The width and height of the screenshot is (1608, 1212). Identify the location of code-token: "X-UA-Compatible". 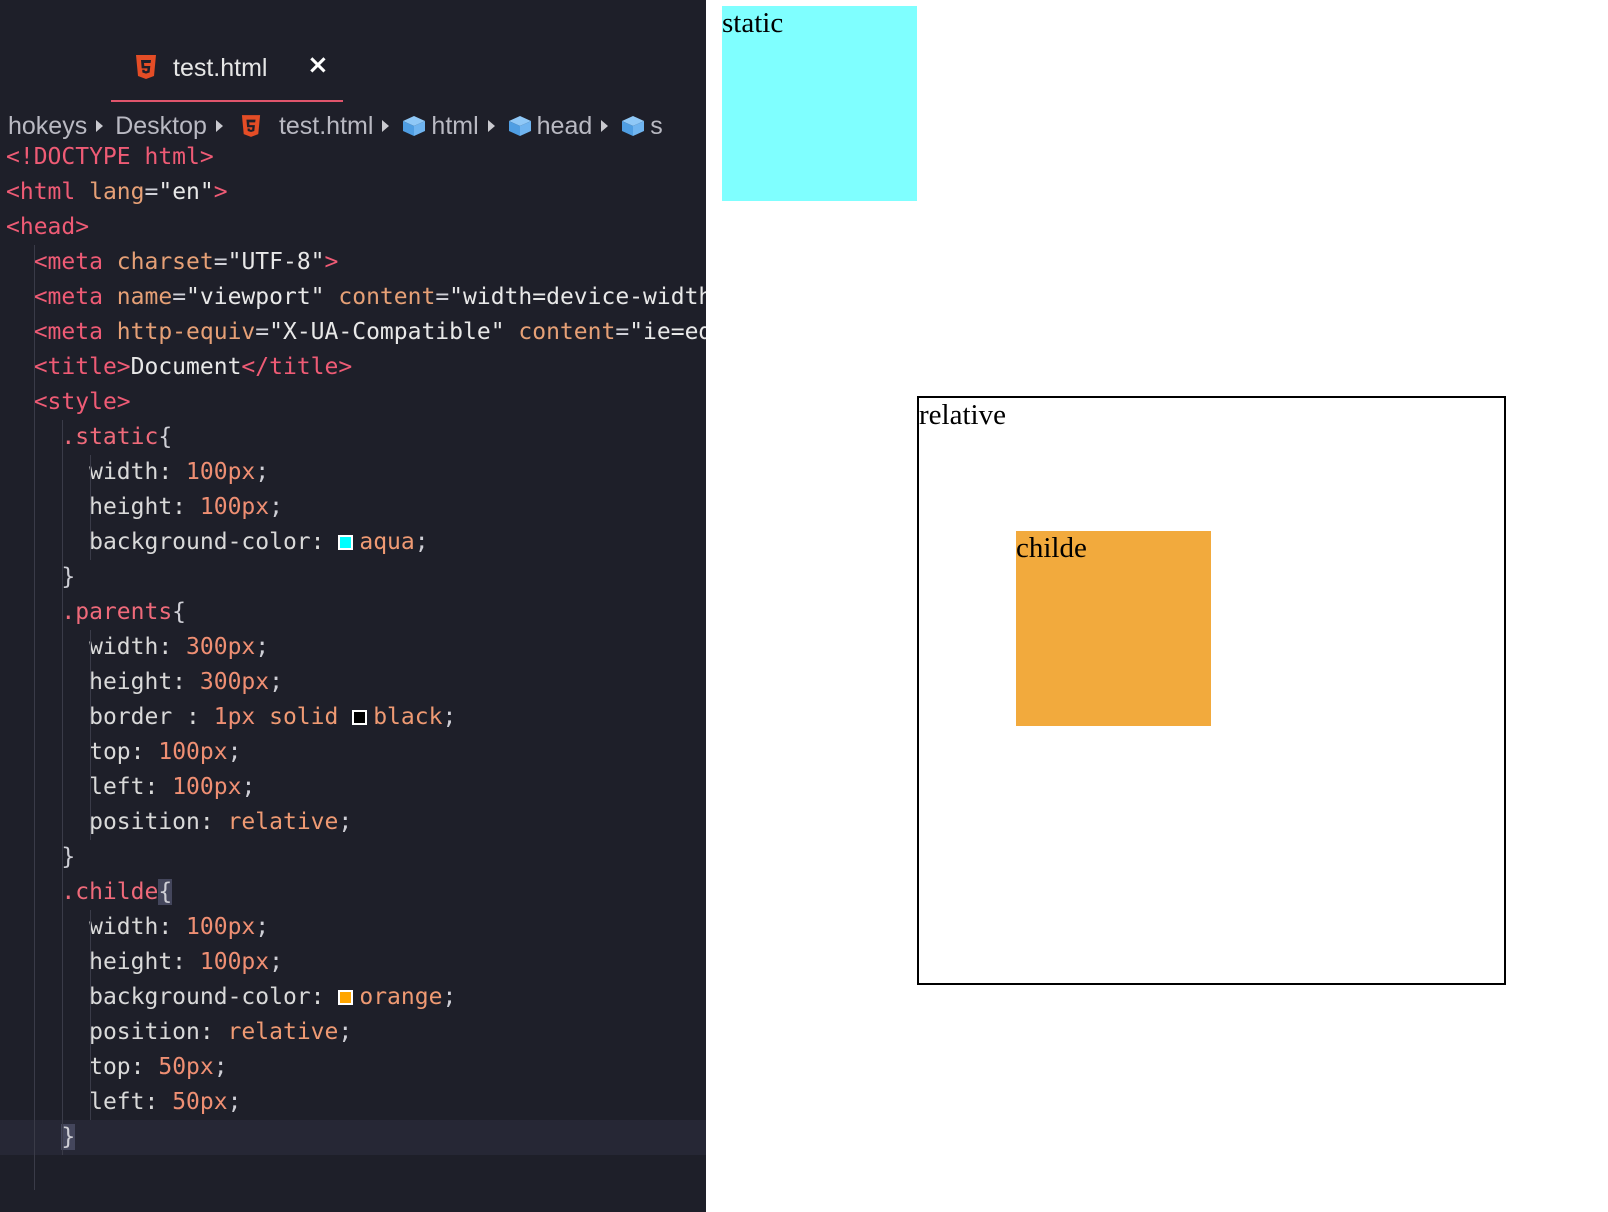
(394, 332).